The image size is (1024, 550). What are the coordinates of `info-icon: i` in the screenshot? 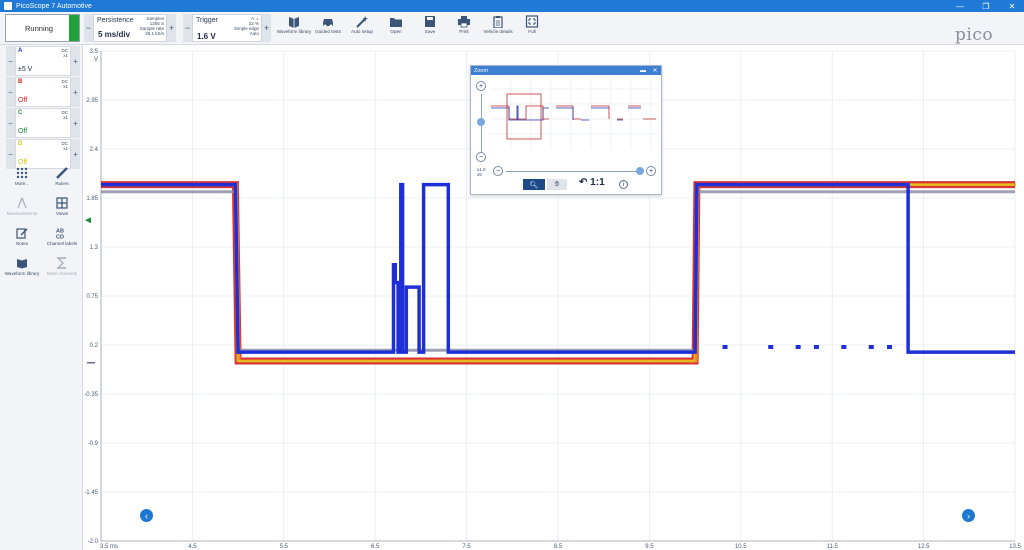 It's located at (623, 184).